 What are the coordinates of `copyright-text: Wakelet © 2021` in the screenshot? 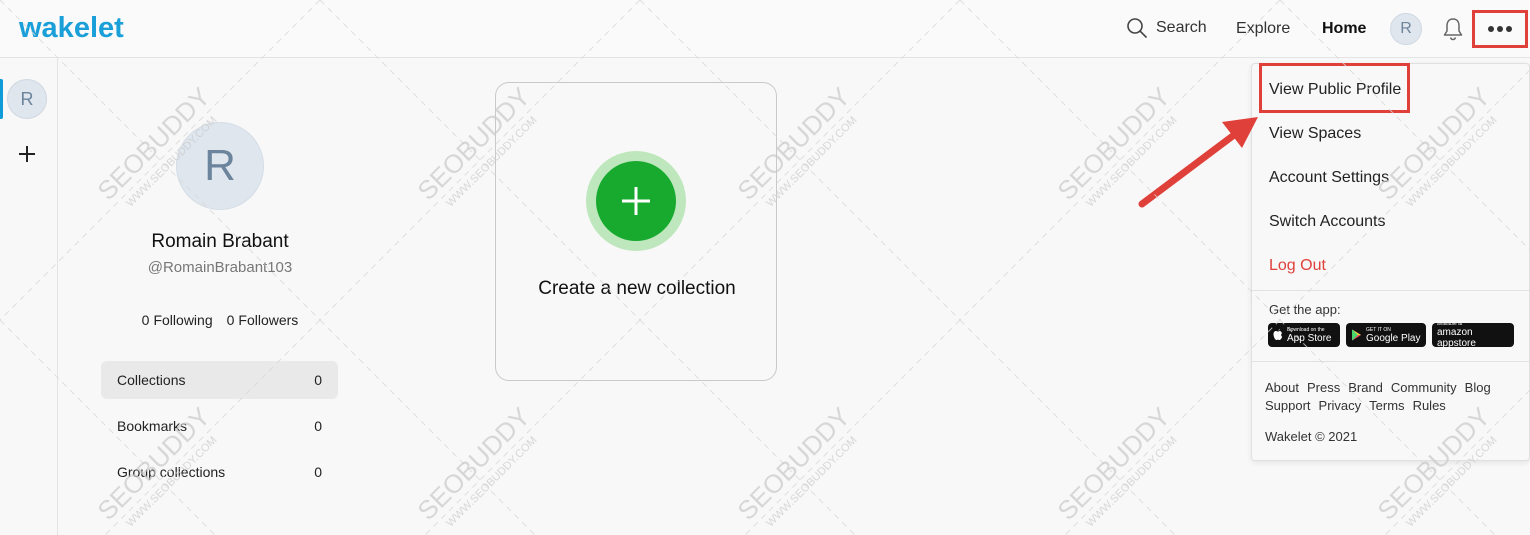 It's located at (1311, 436).